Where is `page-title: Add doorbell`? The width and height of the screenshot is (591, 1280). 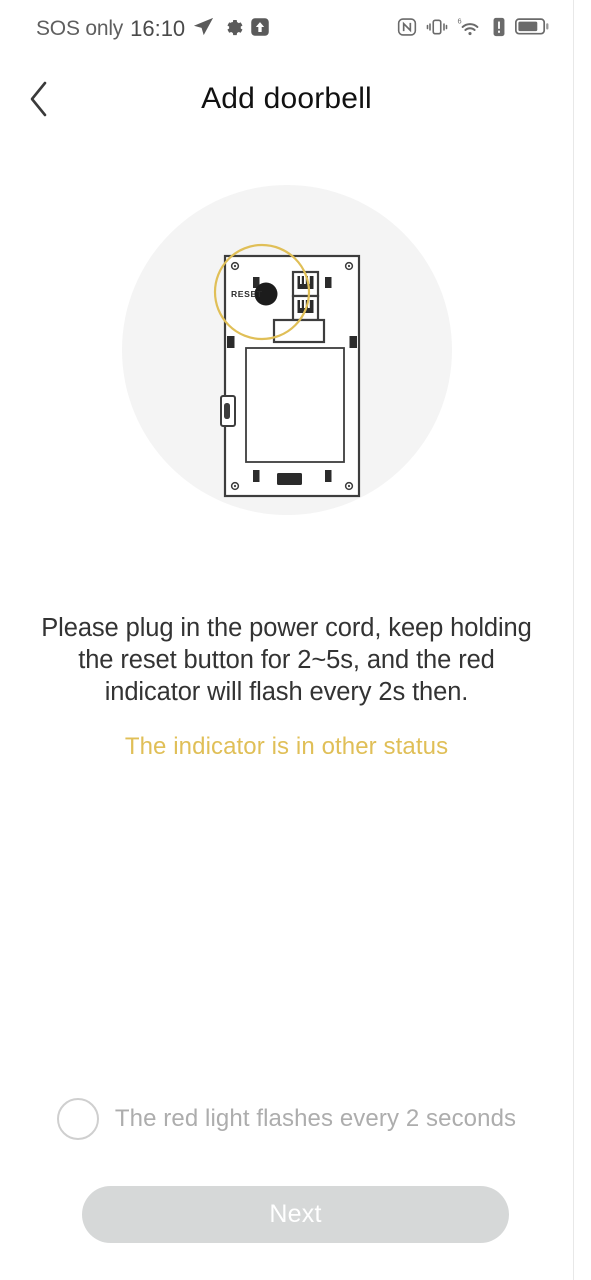
page-title: Add doorbell is located at coordinates (286, 98).